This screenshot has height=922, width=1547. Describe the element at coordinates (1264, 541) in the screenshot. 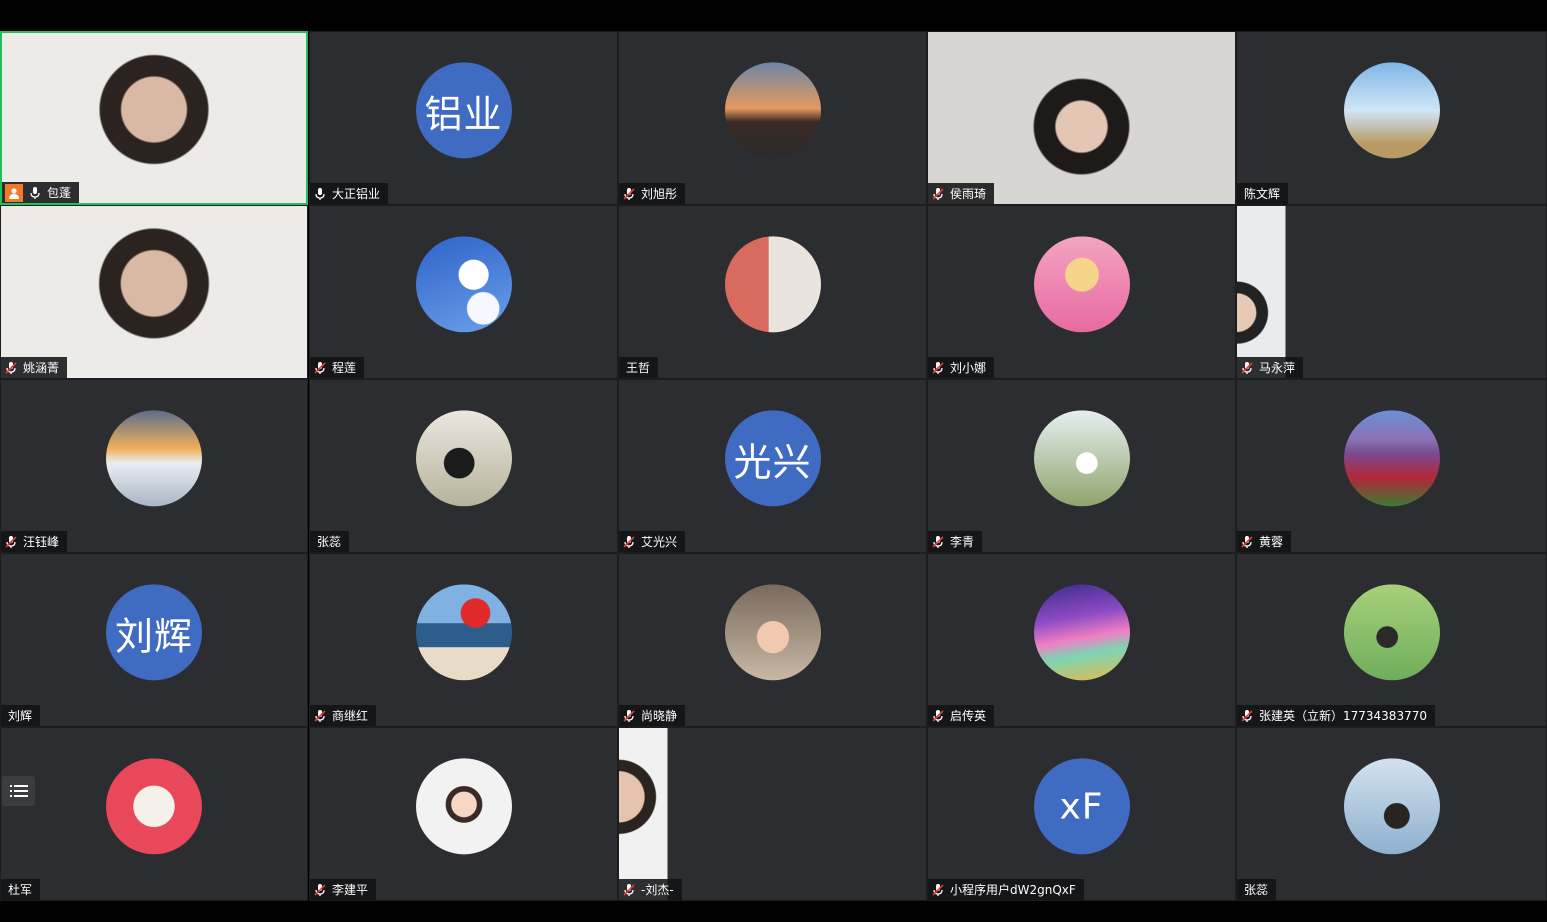

I see `participant-nametag: 黄蓉` at that location.